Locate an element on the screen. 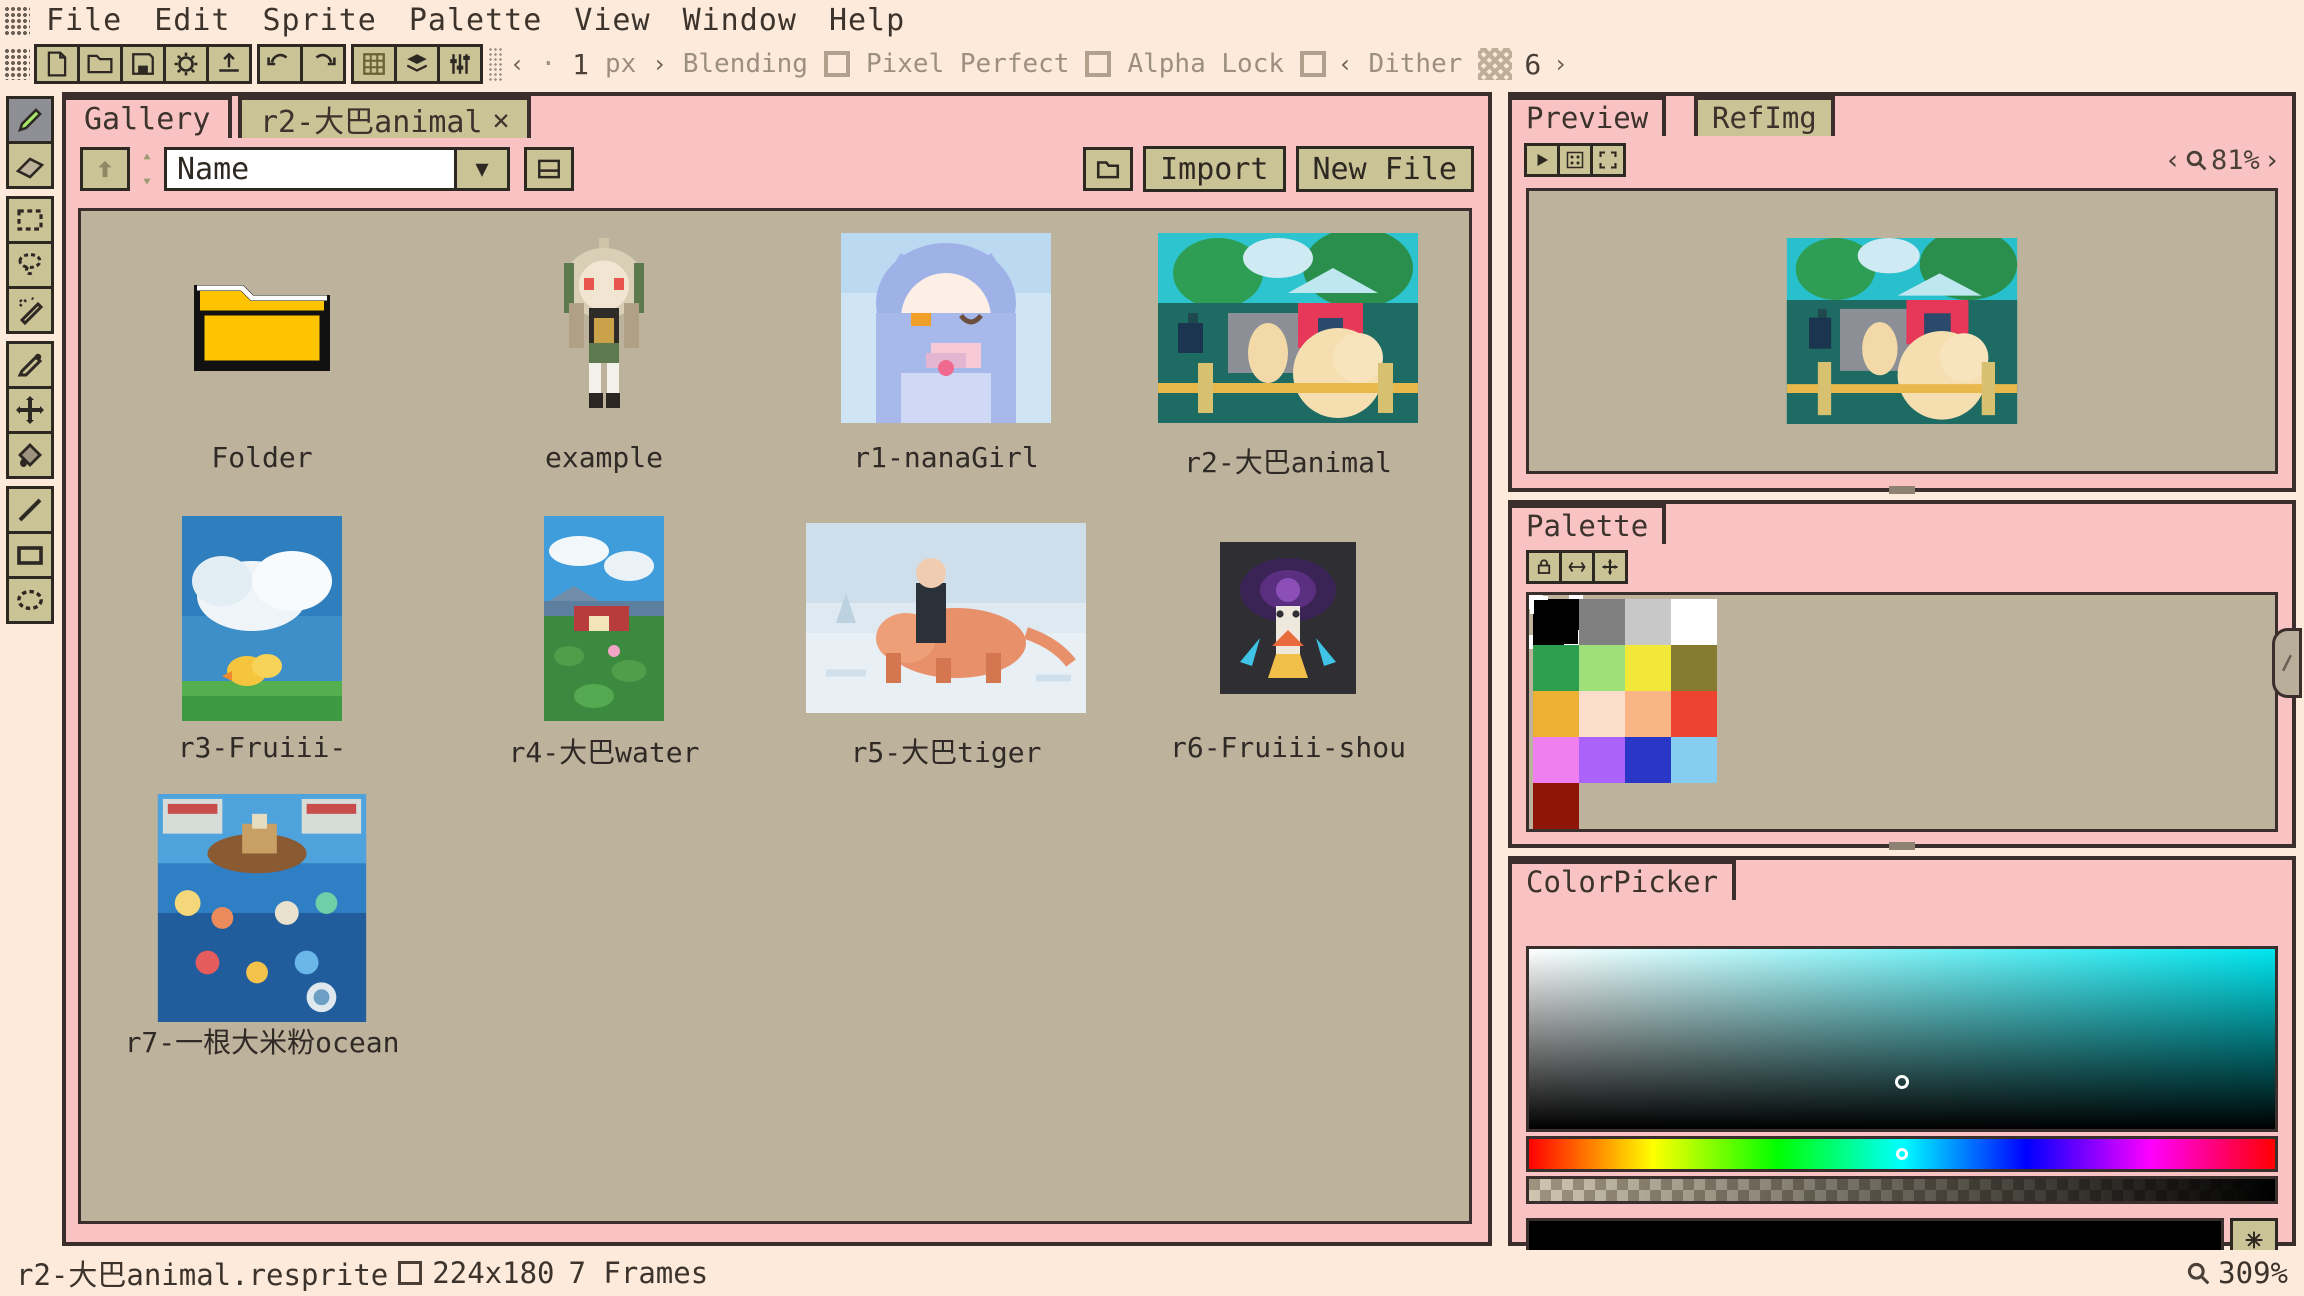 Image resolution: width=2304 pixels, height=1296 pixels. new-file-icon is located at coordinates (57, 64).